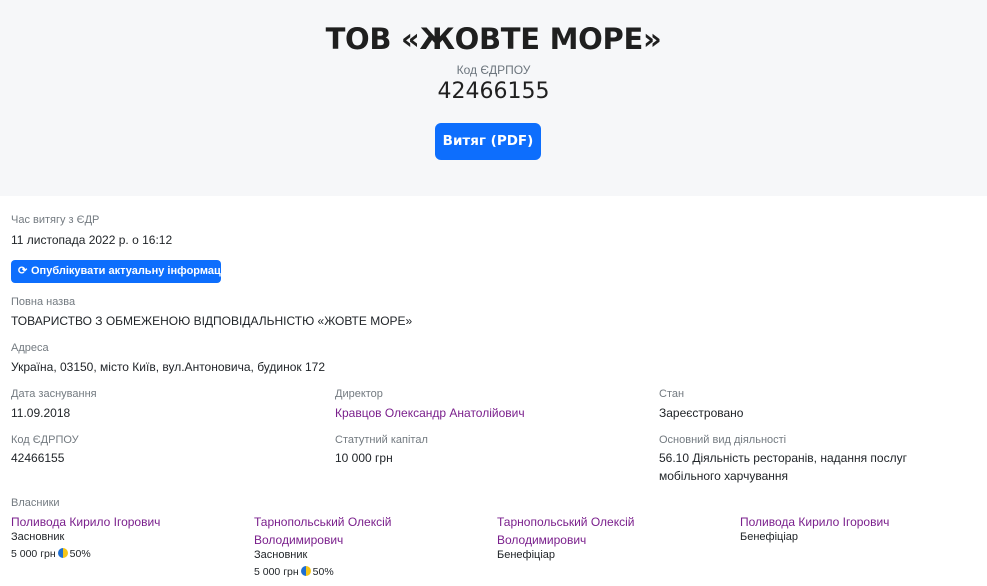 Image resolution: width=987 pixels, height=586 pixels. I want to click on owner-link: Поливода Кирило Ігорович, so click(85, 522).